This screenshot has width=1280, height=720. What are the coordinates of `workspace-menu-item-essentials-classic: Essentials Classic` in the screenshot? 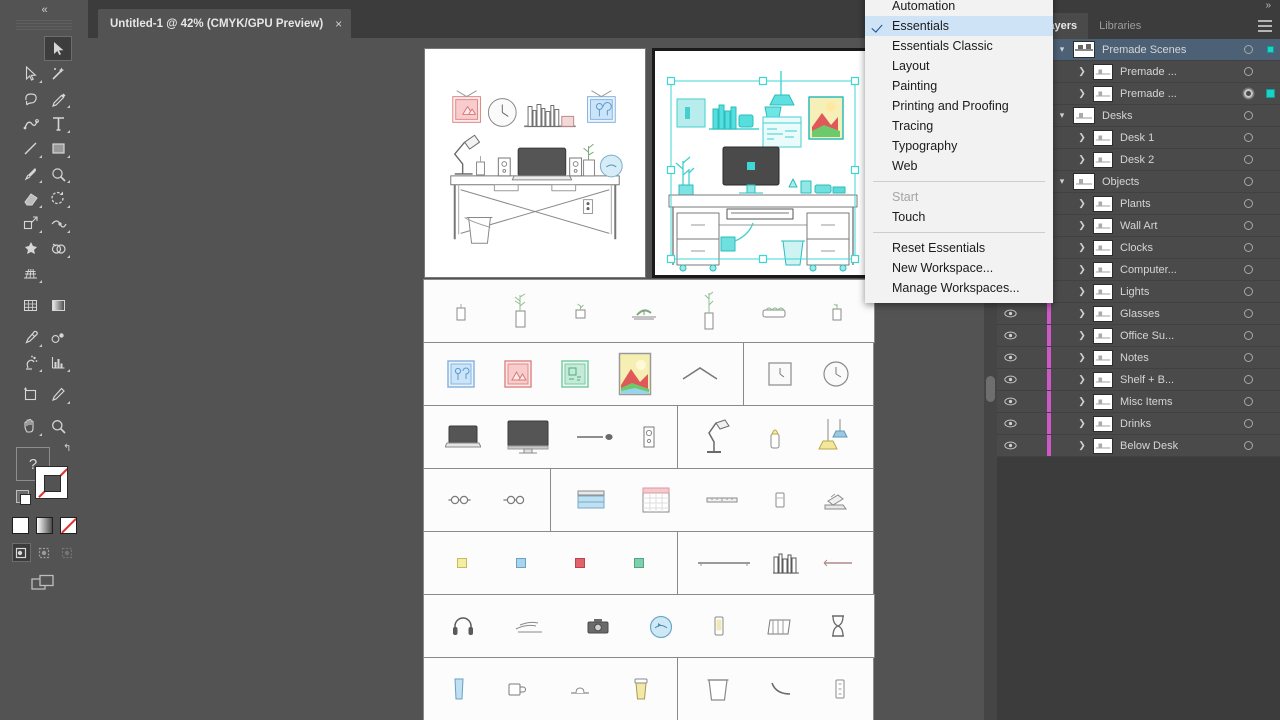 It's located at (959, 46).